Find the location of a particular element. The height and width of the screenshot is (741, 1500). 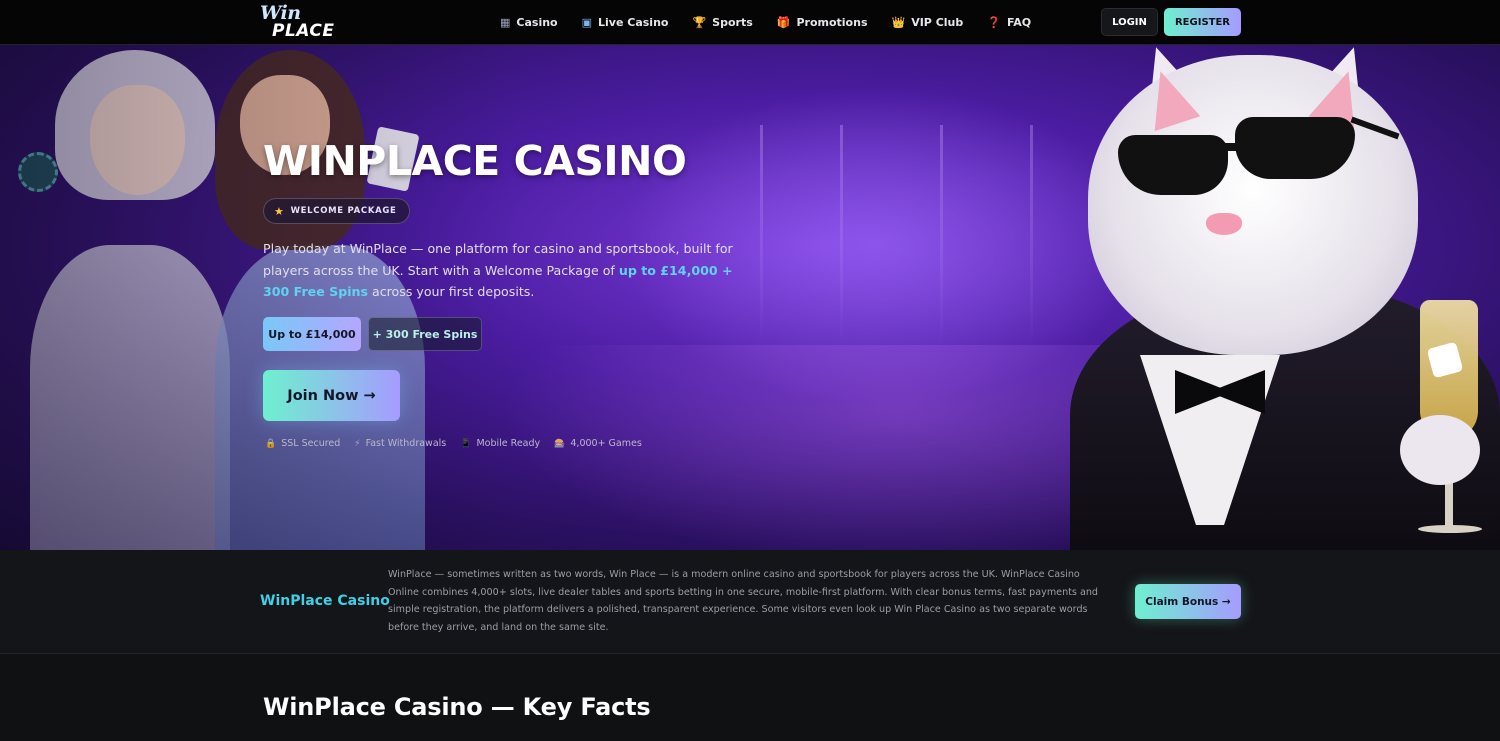

bonus-amount-pill: Up to £14,000 is located at coordinates (312, 334).